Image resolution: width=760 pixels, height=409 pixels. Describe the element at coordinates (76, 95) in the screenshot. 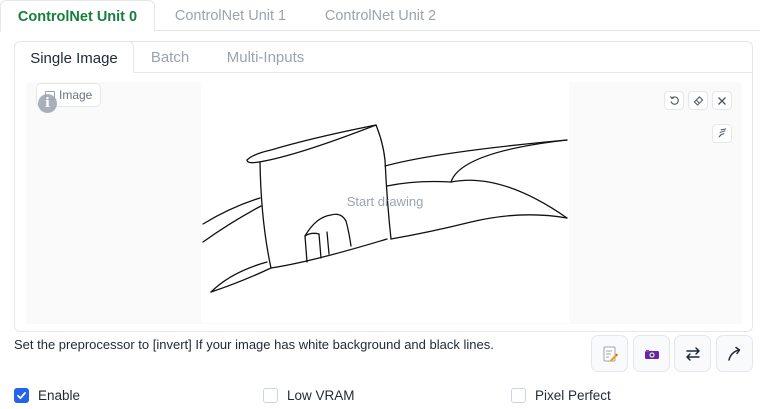

I see `image-label-text: Image` at that location.